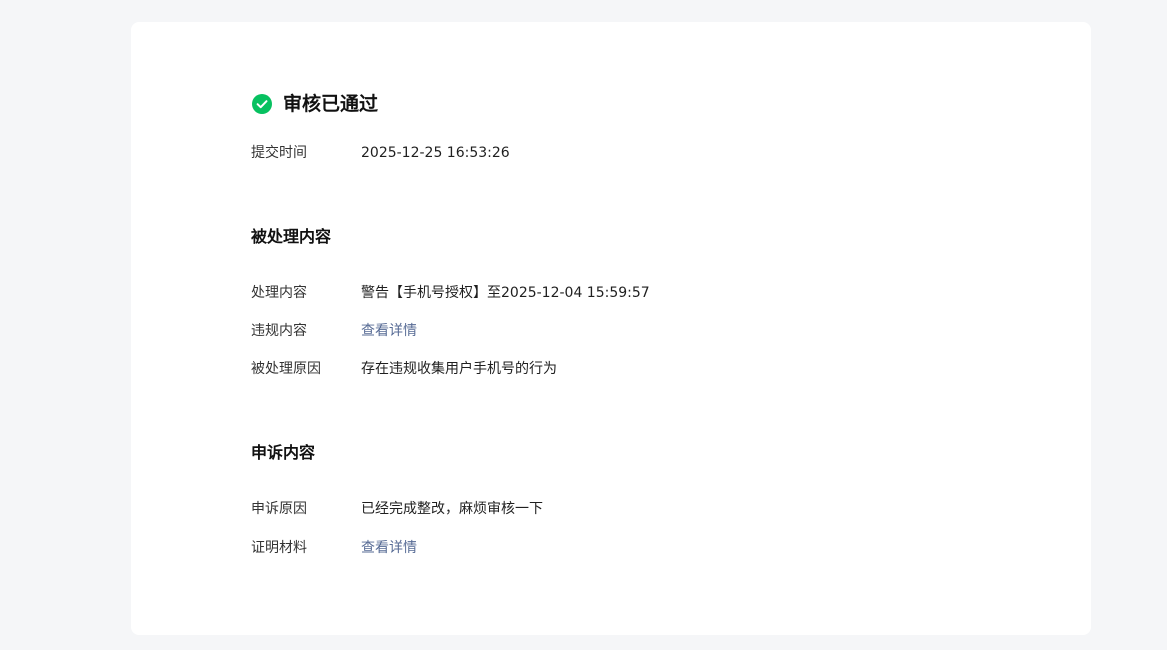 The height and width of the screenshot is (650, 1167). What do you see at coordinates (283, 452) in the screenshot?
I see `appeal-section-title: 申诉内容` at bounding box center [283, 452].